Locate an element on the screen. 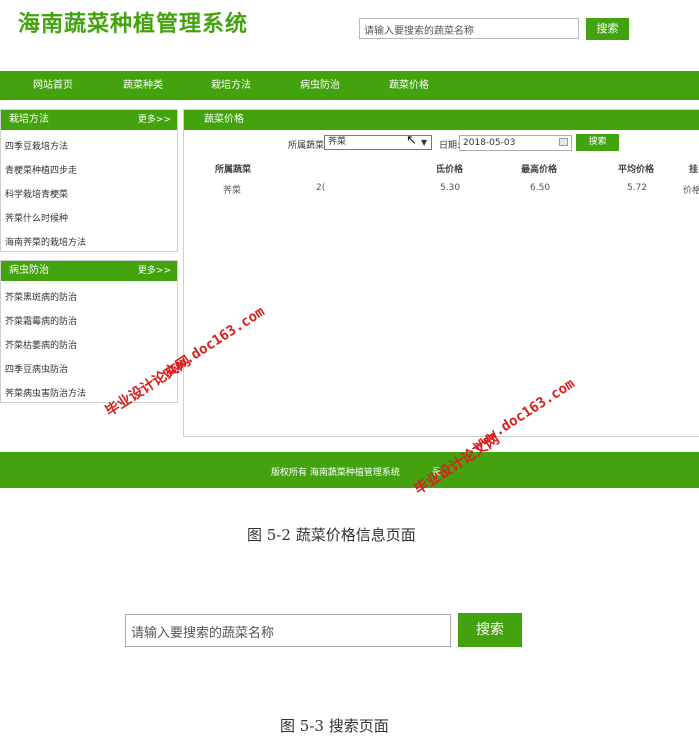 This screenshot has height=744, width=699. date-label: 日期: is located at coordinates (450, 146).